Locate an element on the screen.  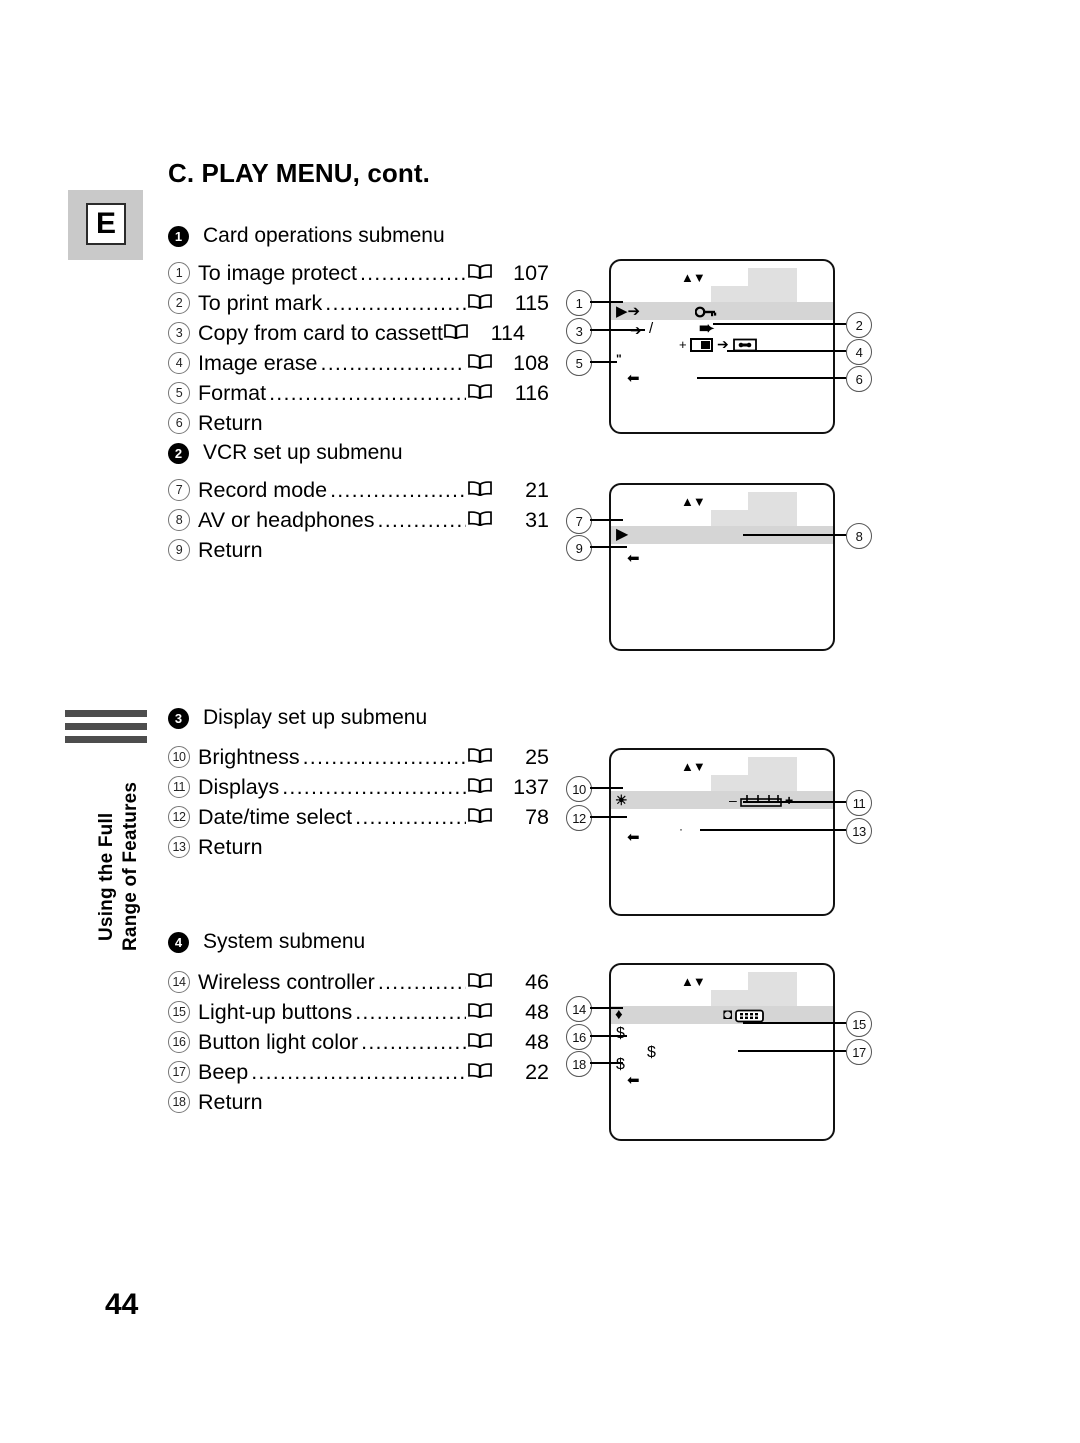
wireless-controller-icon: ♦ is located at coordinates (619, 1014).